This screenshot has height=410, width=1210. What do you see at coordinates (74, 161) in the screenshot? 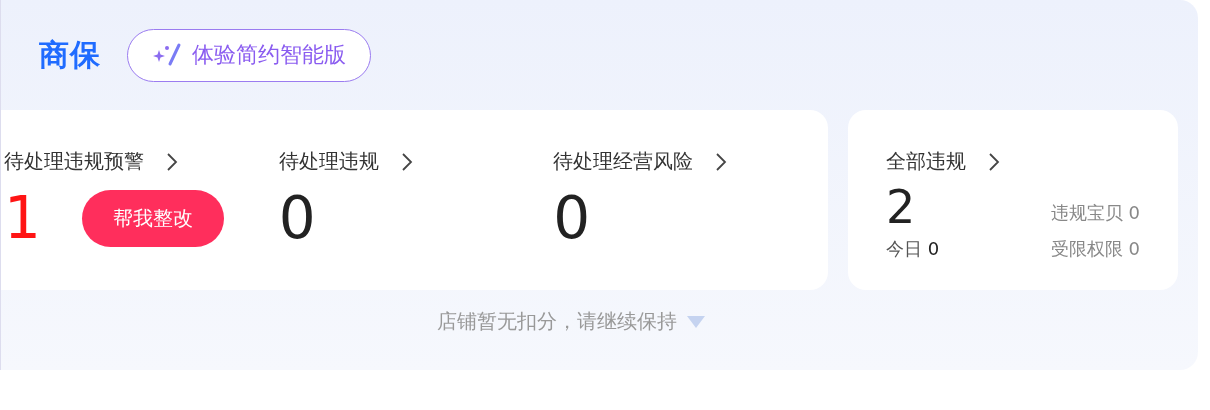
I see `metric-label: 待处理违规预警` at bounding box center [74, 161].